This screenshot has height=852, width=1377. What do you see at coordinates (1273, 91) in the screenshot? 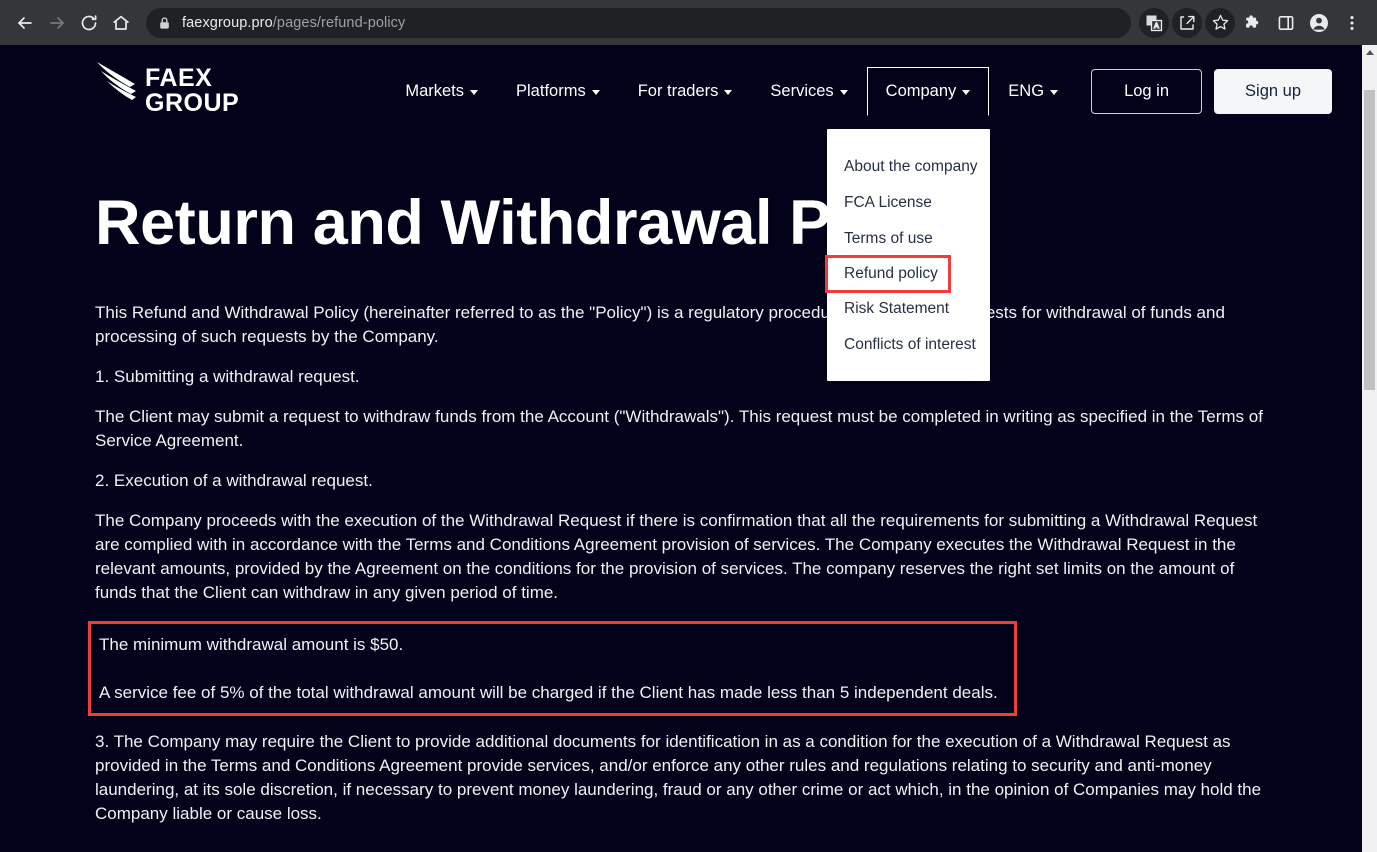
I see `signup-button: Sign up` at bounding box center [1273, 91].